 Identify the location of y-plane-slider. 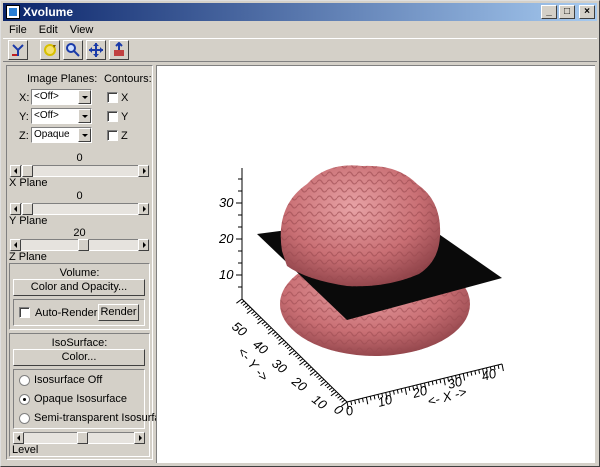
(79, 209).